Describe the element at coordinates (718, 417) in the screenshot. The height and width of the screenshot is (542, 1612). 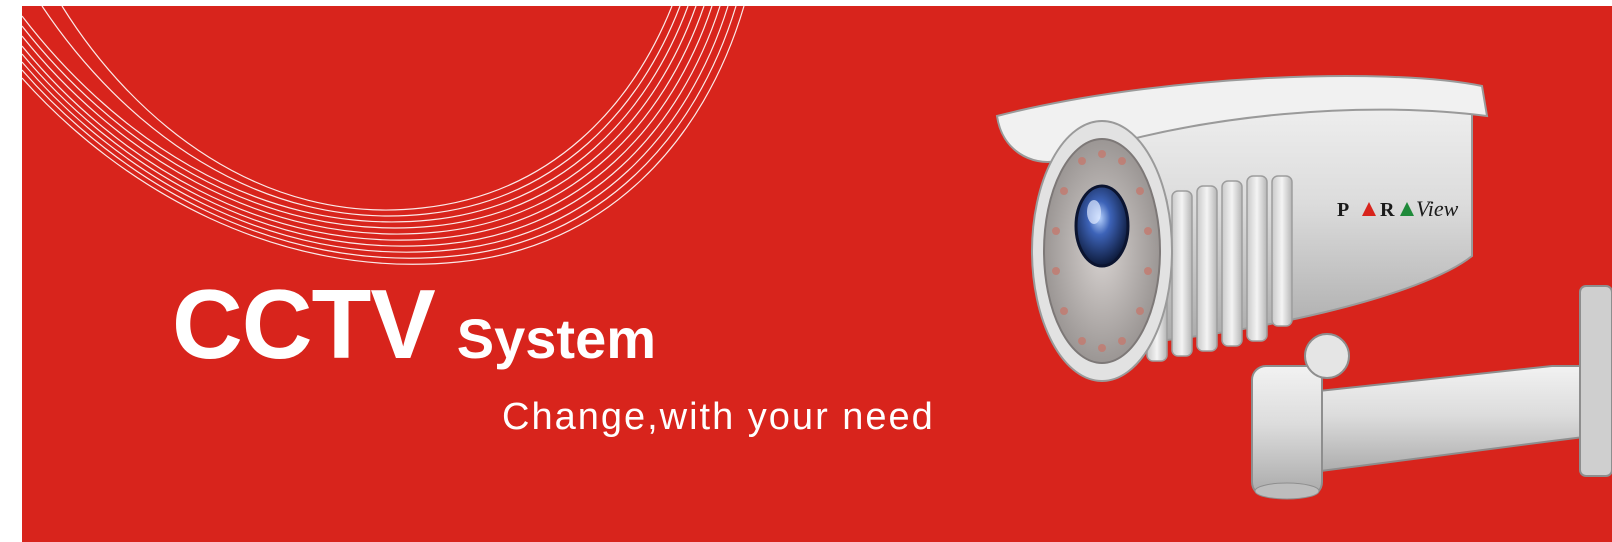
I see `tagline: Change,with your need` at that location.